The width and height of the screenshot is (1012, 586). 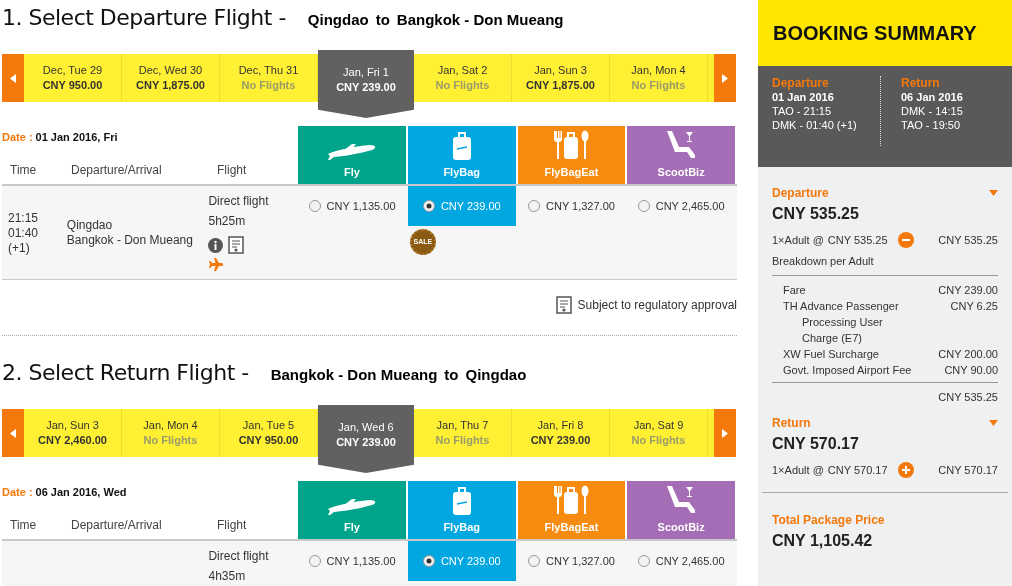 What do you see at coordinates (968, 470) in the screenshot?
I see `leg-amount: CNY 570.17` at bounding box center [968, 470].